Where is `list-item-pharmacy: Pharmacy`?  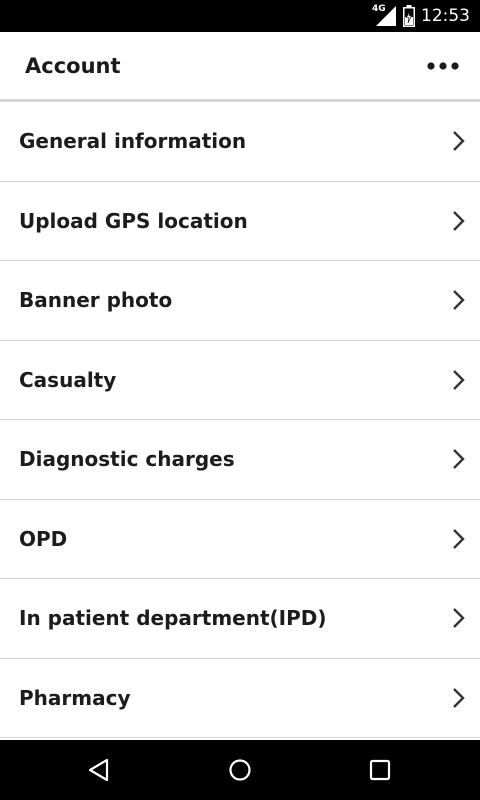
list-item-pharmacy: Pharmacy is located at coordinates (240, 698).